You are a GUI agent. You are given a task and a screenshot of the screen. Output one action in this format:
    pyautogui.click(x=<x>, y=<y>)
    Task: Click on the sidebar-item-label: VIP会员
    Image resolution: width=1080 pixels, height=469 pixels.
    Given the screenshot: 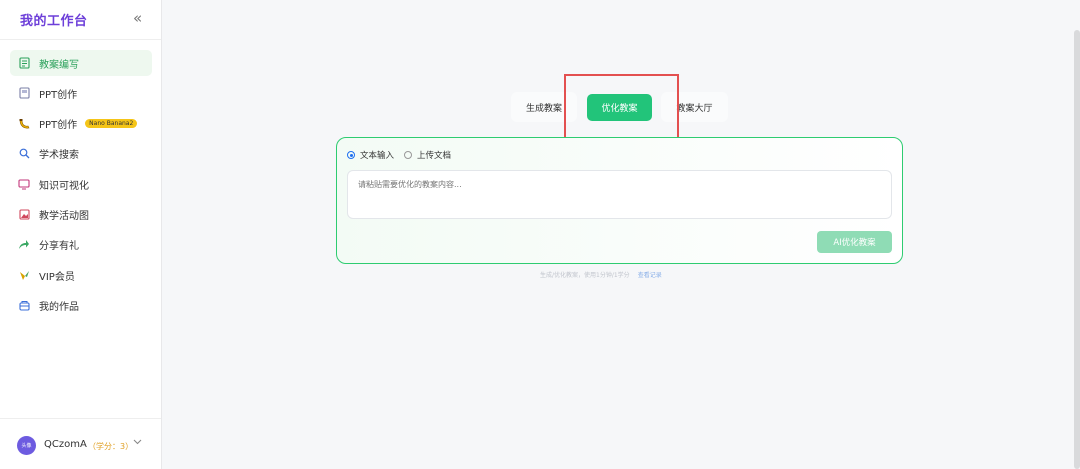 What is the action you would take?
    pyautogui.click(x=57, y=277)
    